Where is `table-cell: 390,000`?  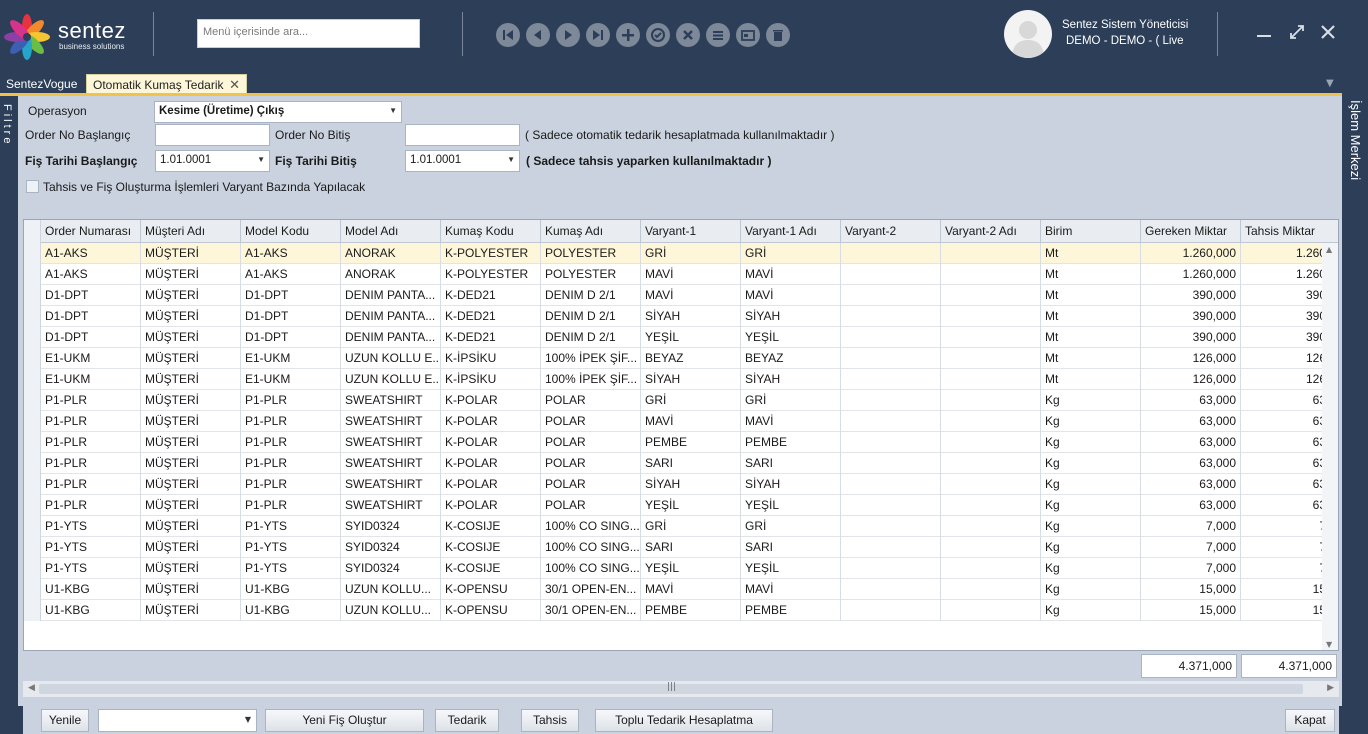
table-cell: 390,000 is located at coordinates (1191, 316).